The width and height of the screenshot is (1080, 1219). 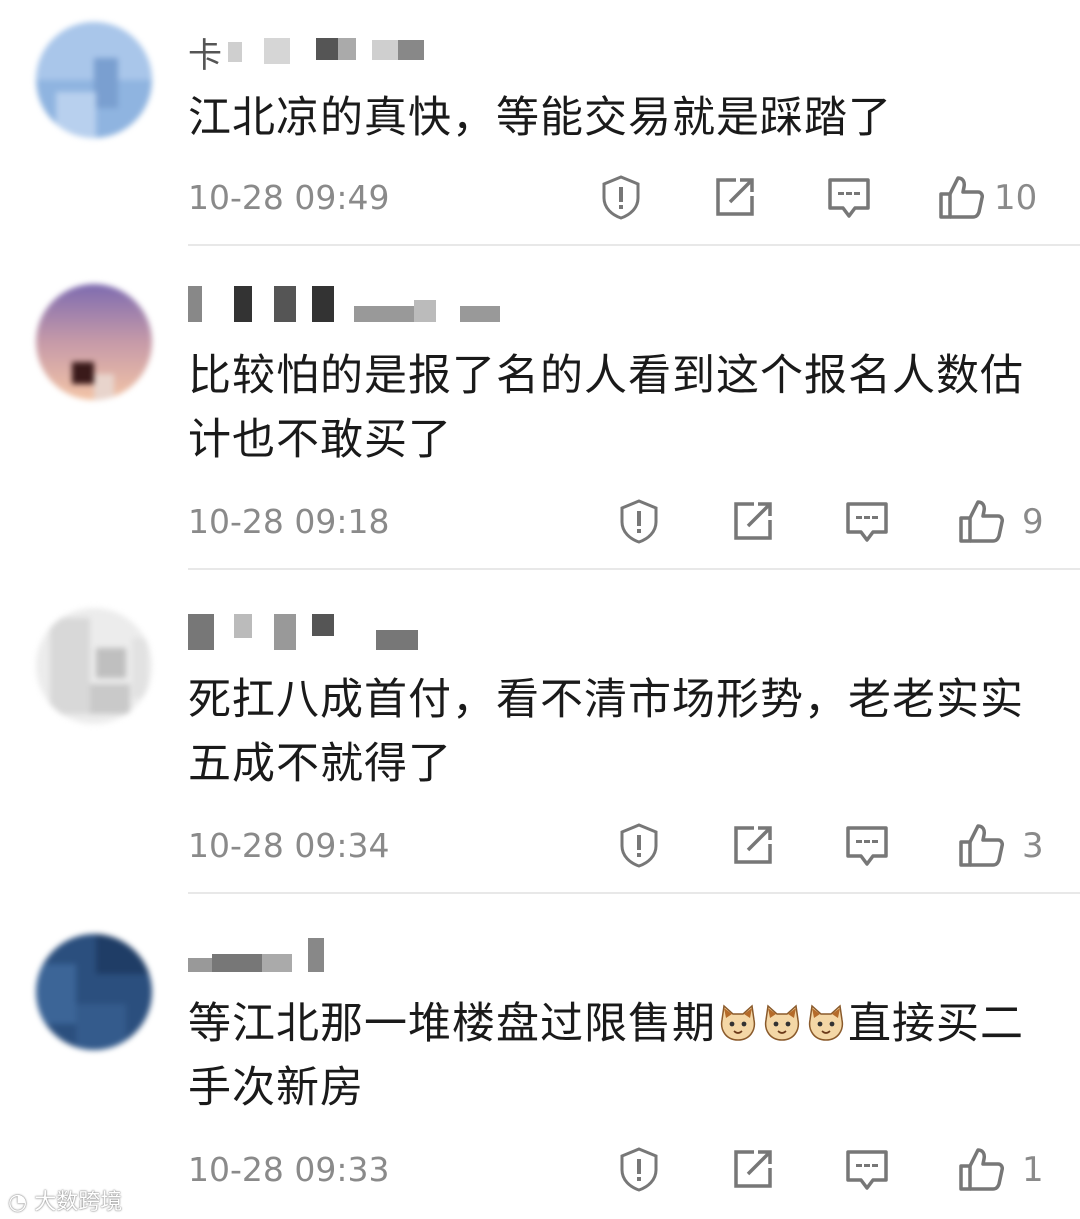 What do you see at coordinates (1033, 522) in the screenshot?
I see `like-count: 9` at bounding box center [1033, 522].